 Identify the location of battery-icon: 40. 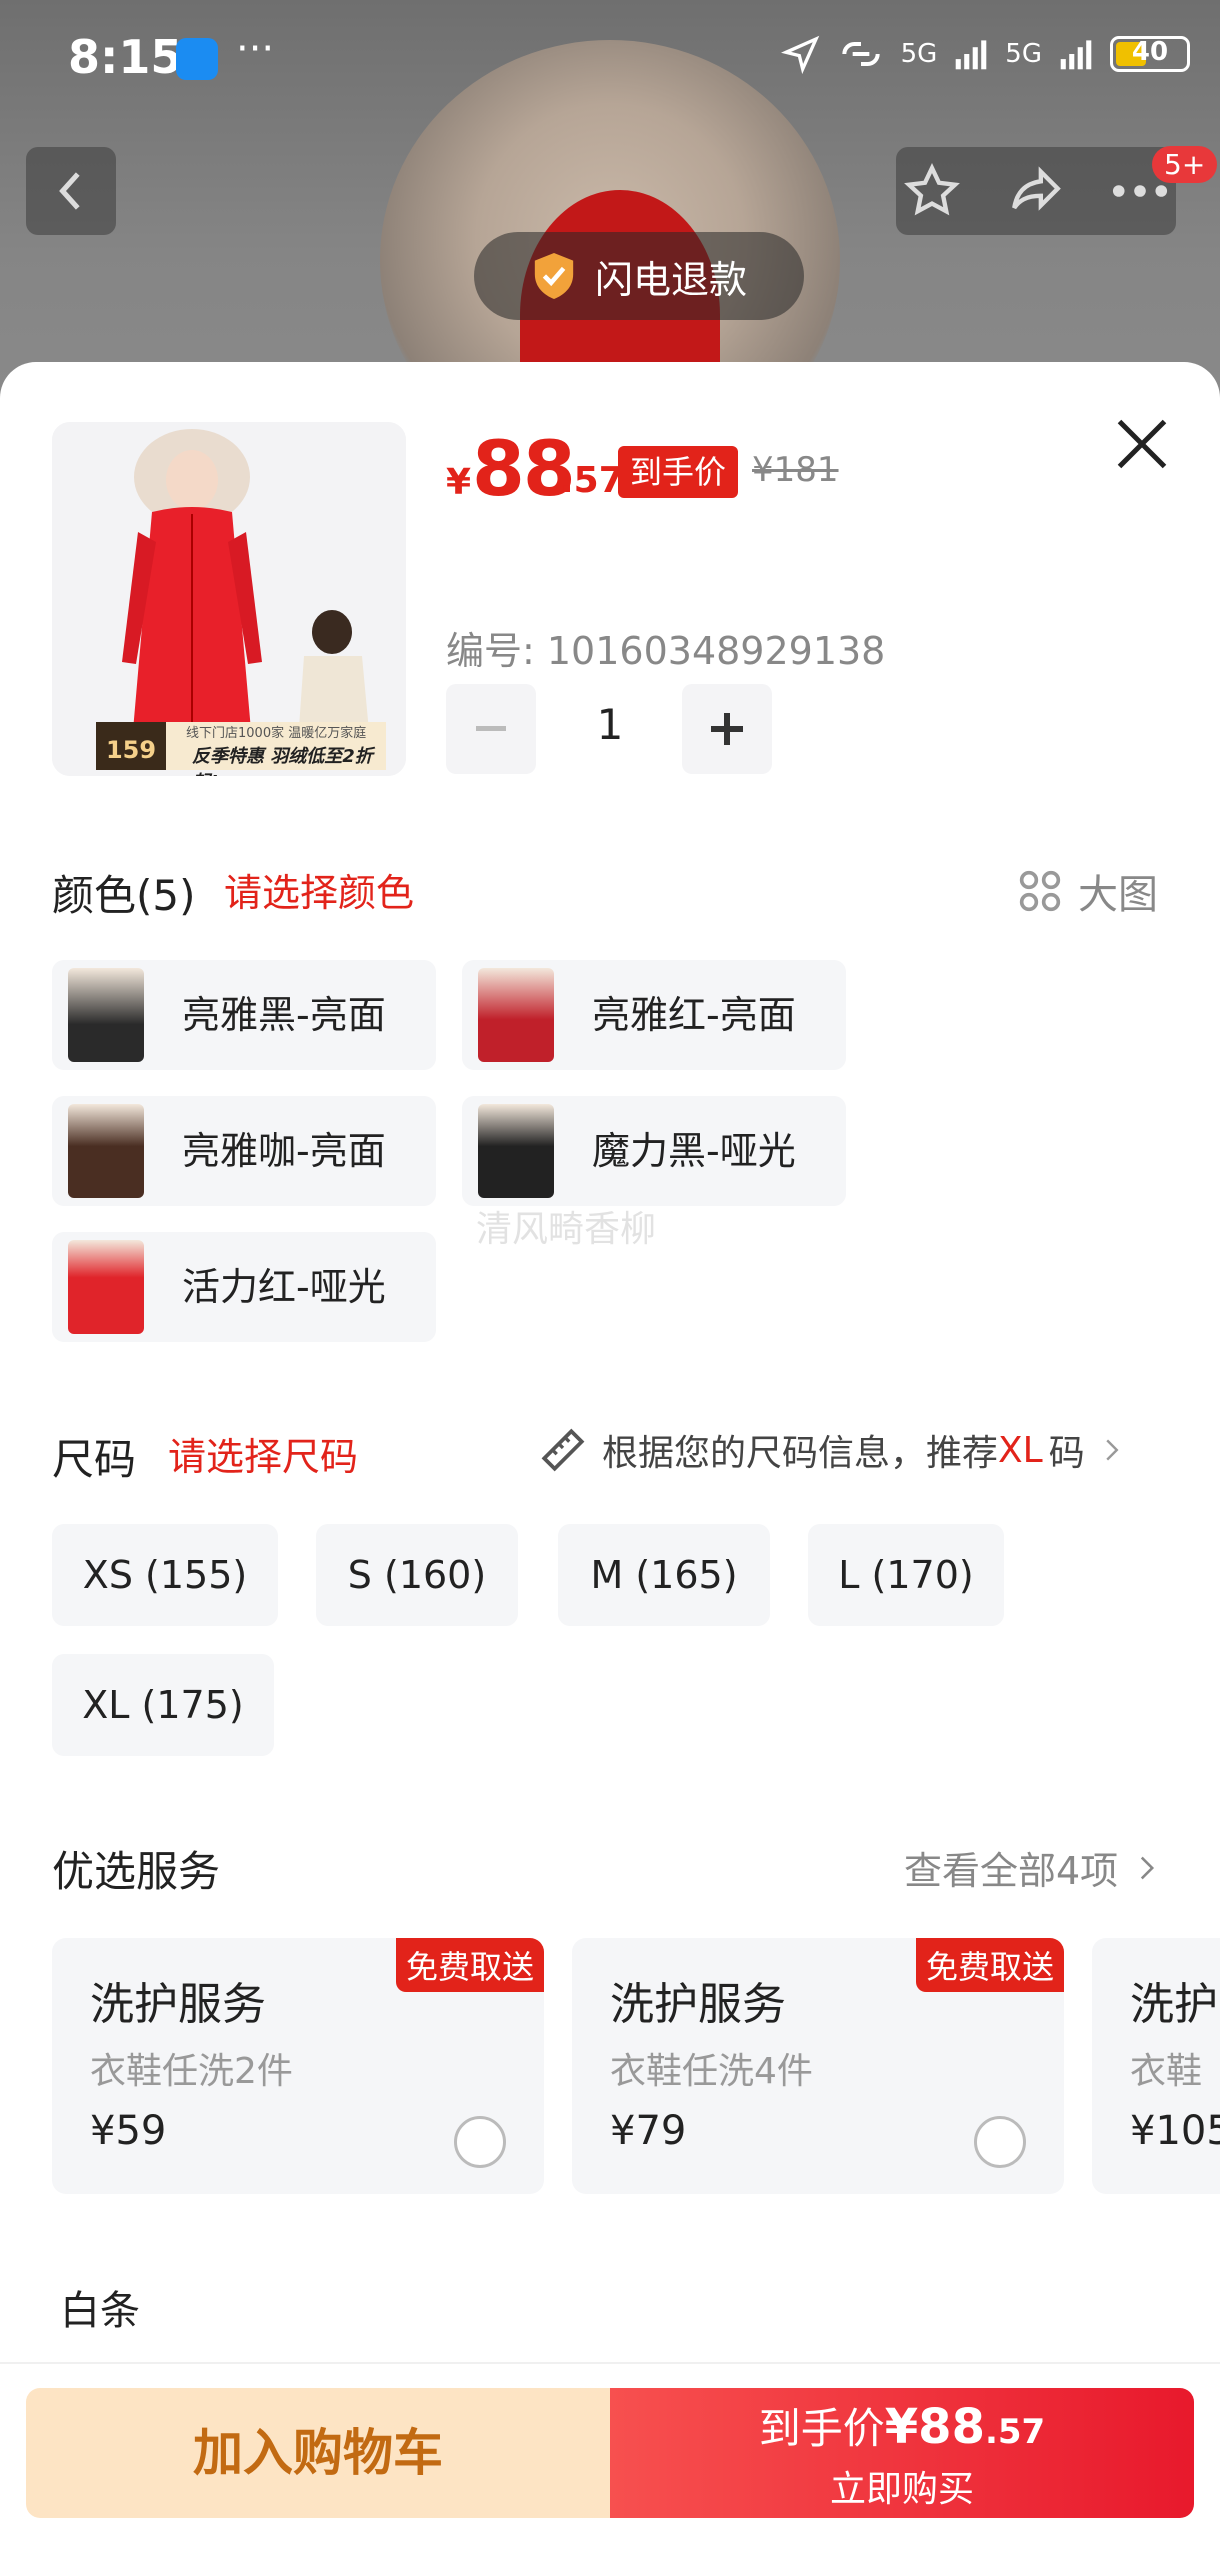
(1150, 54).